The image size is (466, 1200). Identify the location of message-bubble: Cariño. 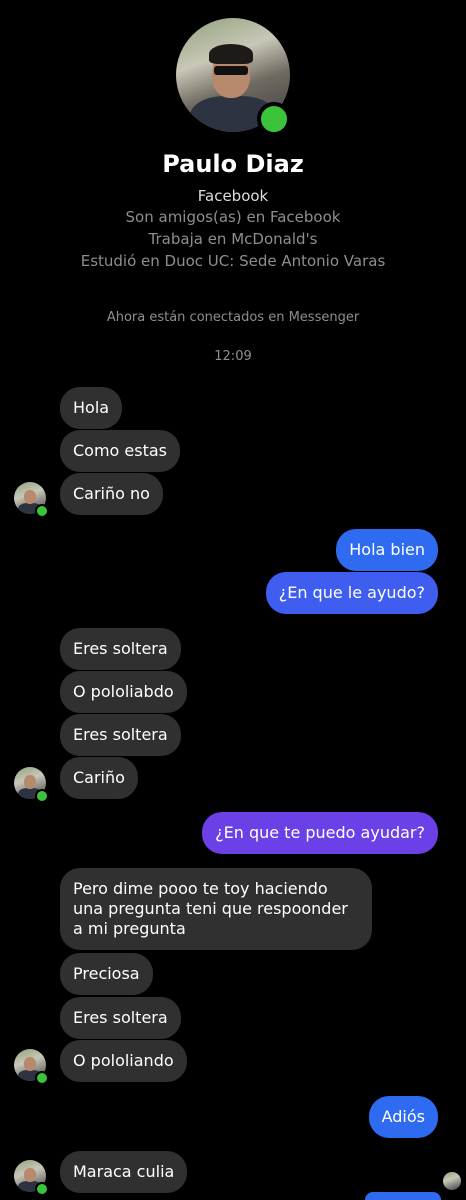
(99, 778).